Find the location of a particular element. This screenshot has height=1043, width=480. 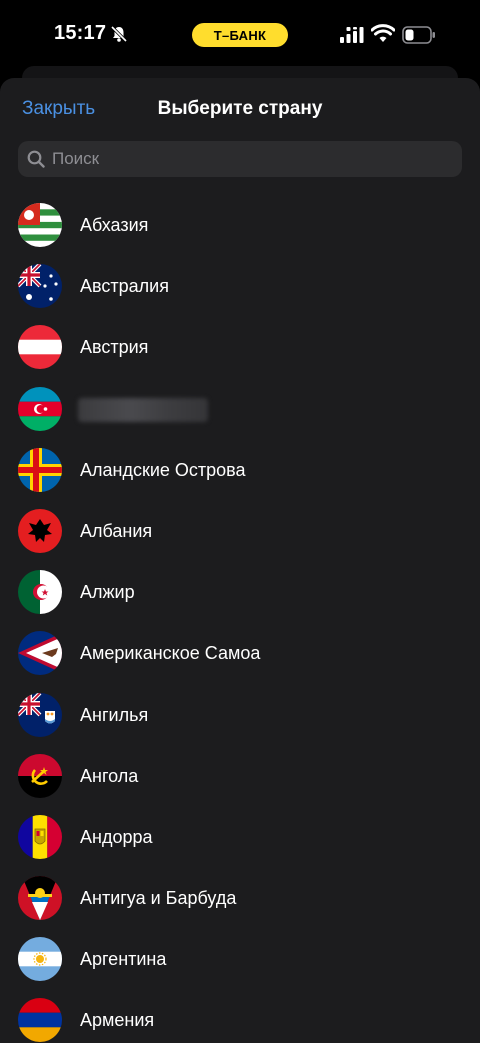

country-item-angola: Ангола is located at coordinates (240, 776).